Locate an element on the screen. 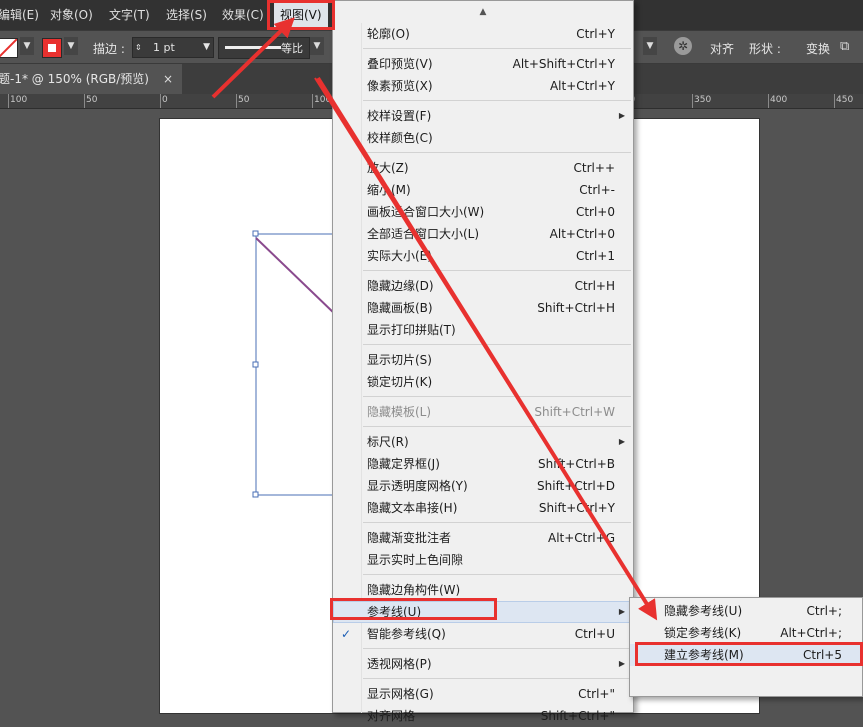 This screenshot has height=727, width=863. menu-item-shortcut: Ctrl+0 is located at coordinates (595, 212).